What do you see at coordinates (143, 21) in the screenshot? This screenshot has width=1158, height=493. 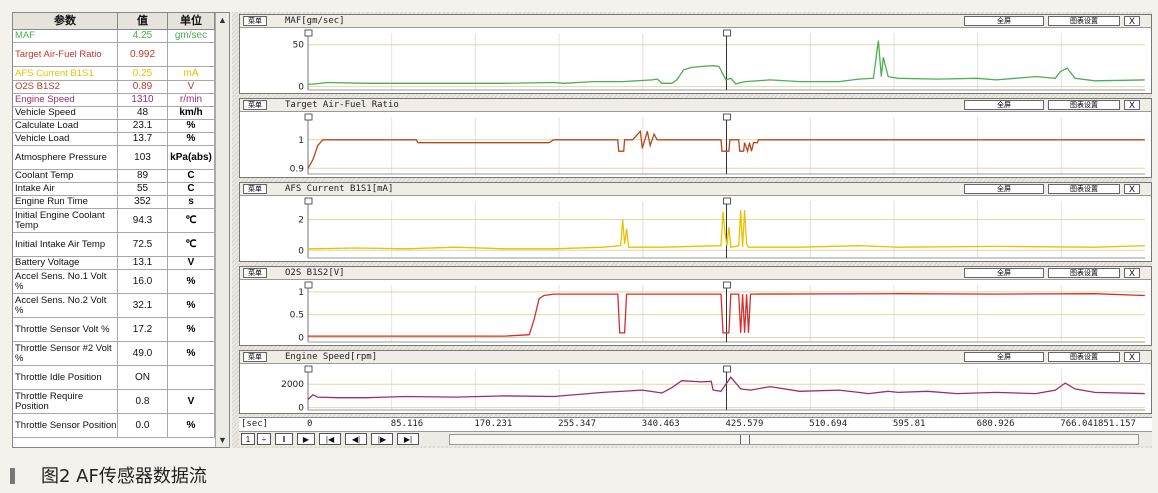 I see `header-value: 值` at bounding box center [143, 21].